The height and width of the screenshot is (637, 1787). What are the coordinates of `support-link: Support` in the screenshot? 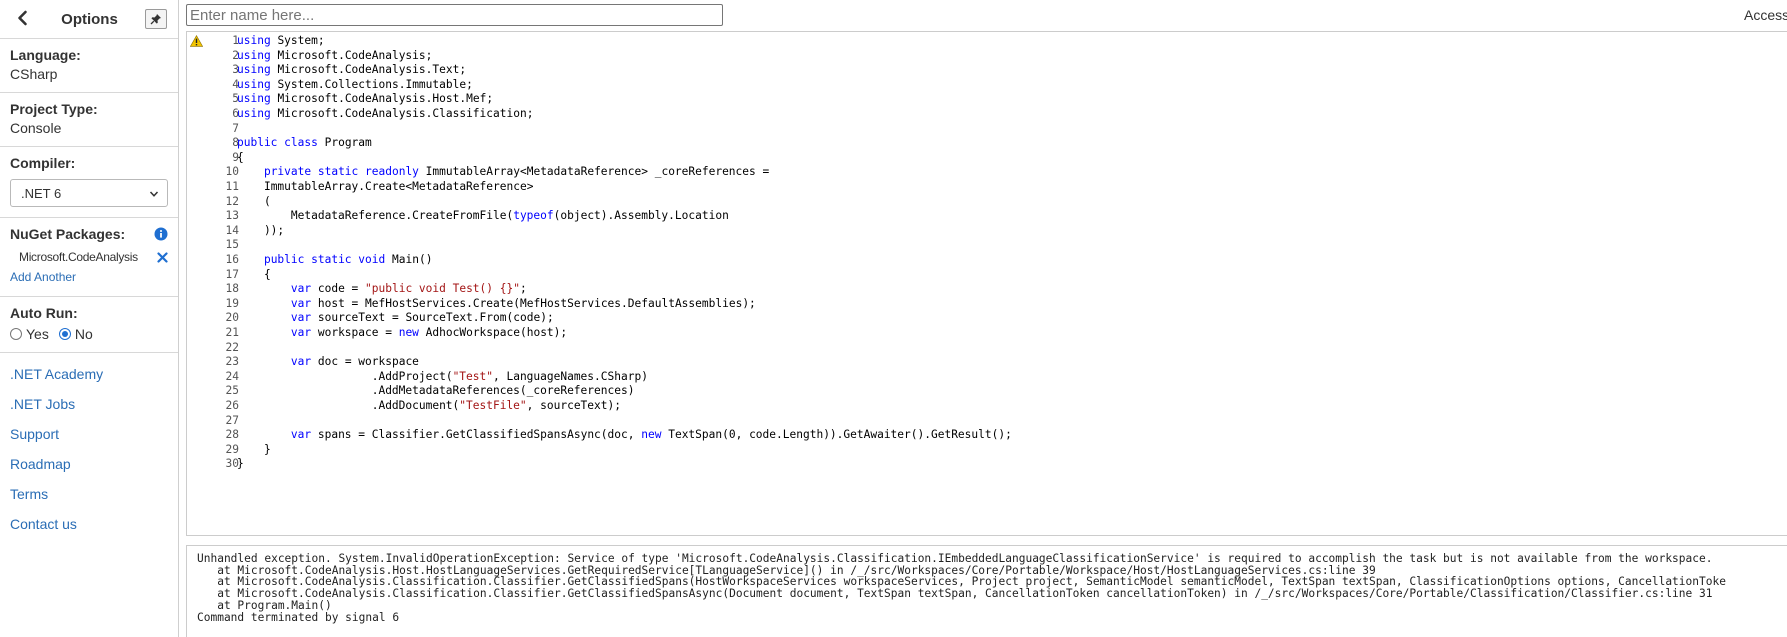 It's located at (89, 434).